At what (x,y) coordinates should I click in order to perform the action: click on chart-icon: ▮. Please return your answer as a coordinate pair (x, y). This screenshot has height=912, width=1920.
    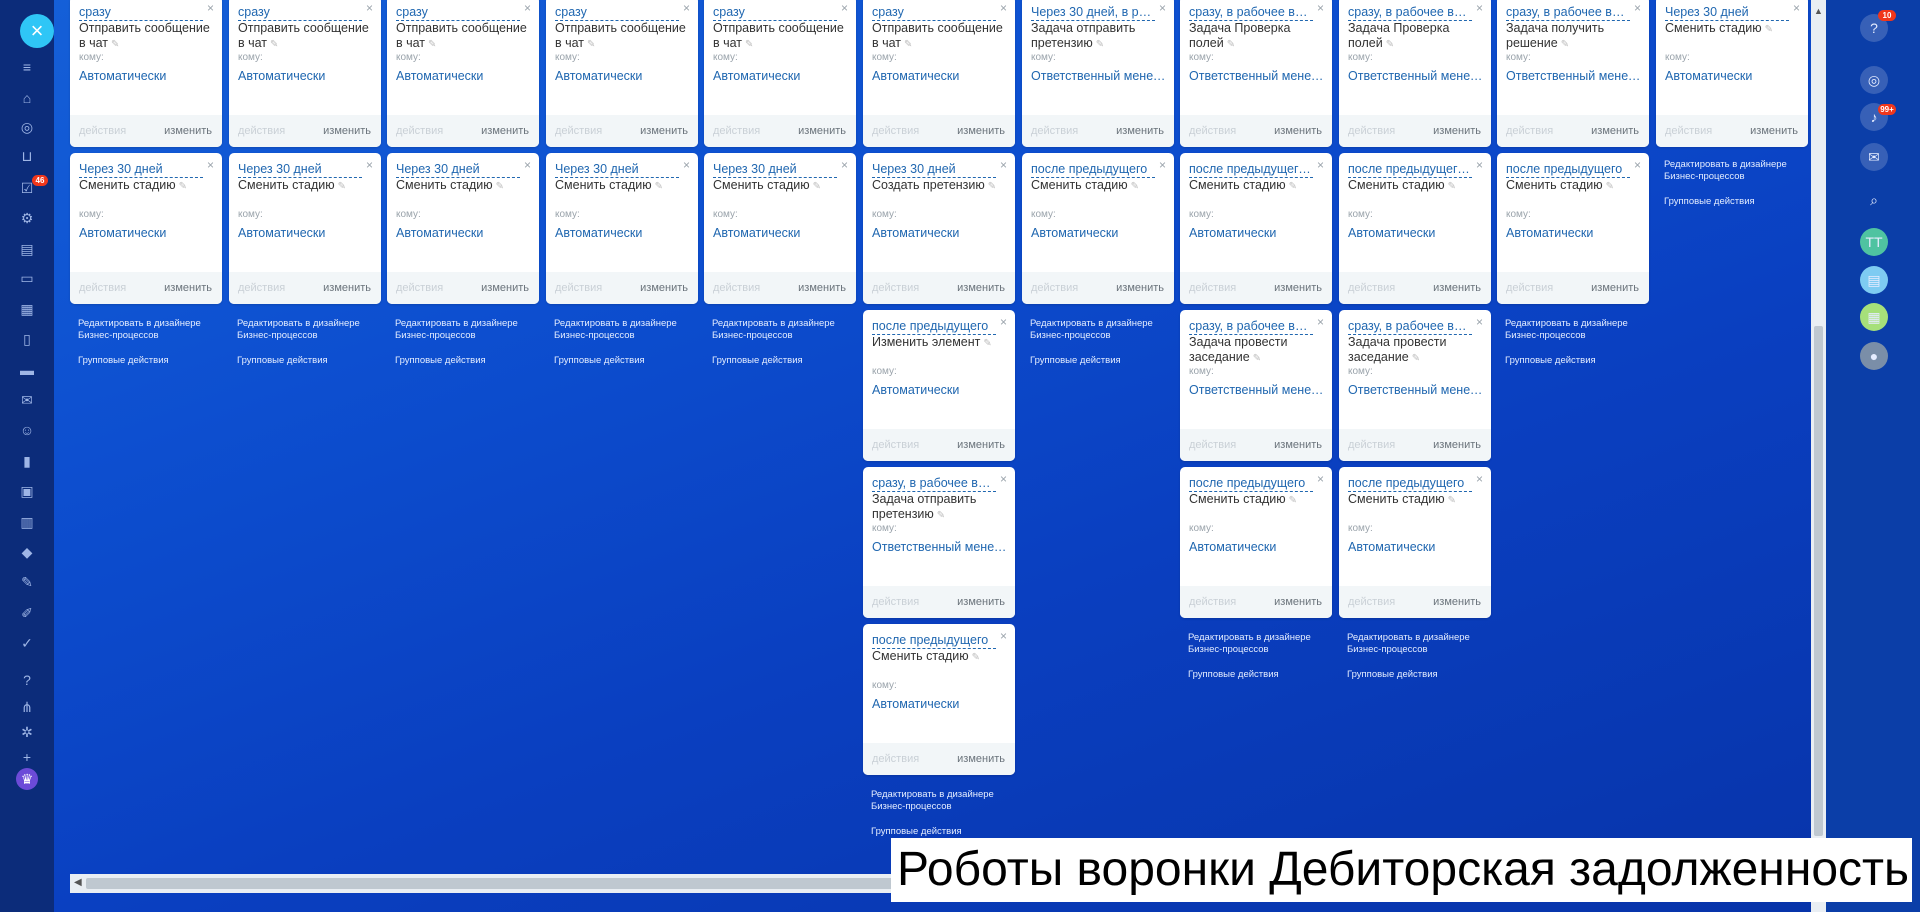
    Looking at the image, I should click on (27, 461).